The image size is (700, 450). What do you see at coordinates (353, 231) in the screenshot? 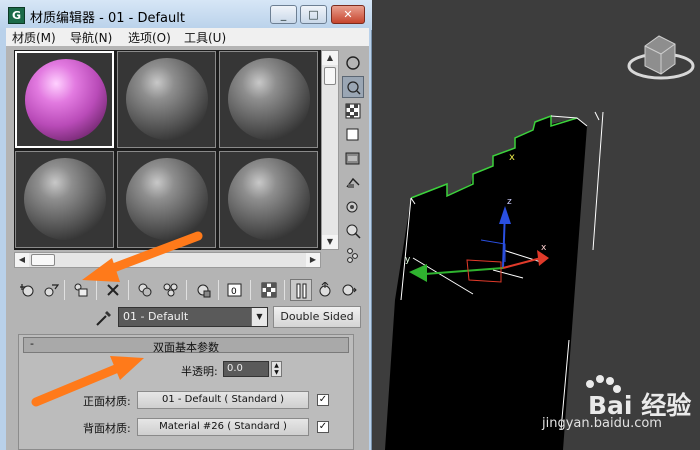
I see `select-by-material-icon` at bounding box center [353, 231].